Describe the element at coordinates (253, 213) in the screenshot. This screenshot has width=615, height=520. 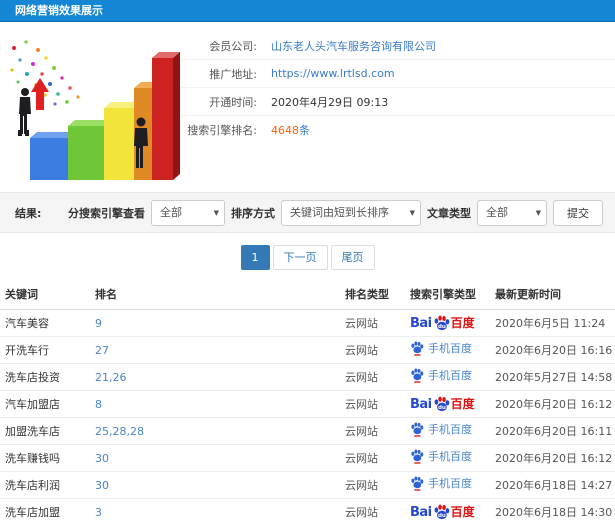
I see `sort-label: 排序方式` at that location.